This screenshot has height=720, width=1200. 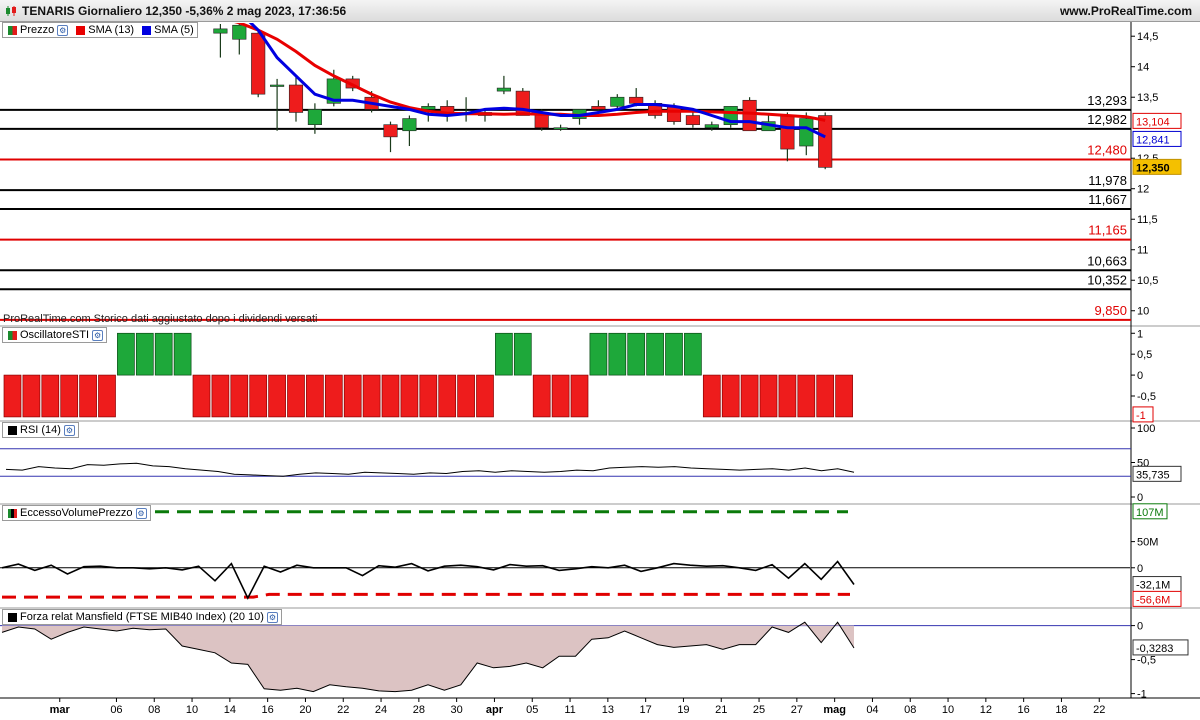 I want to click on x-tick-label: 21, so click(x=721, y=710).